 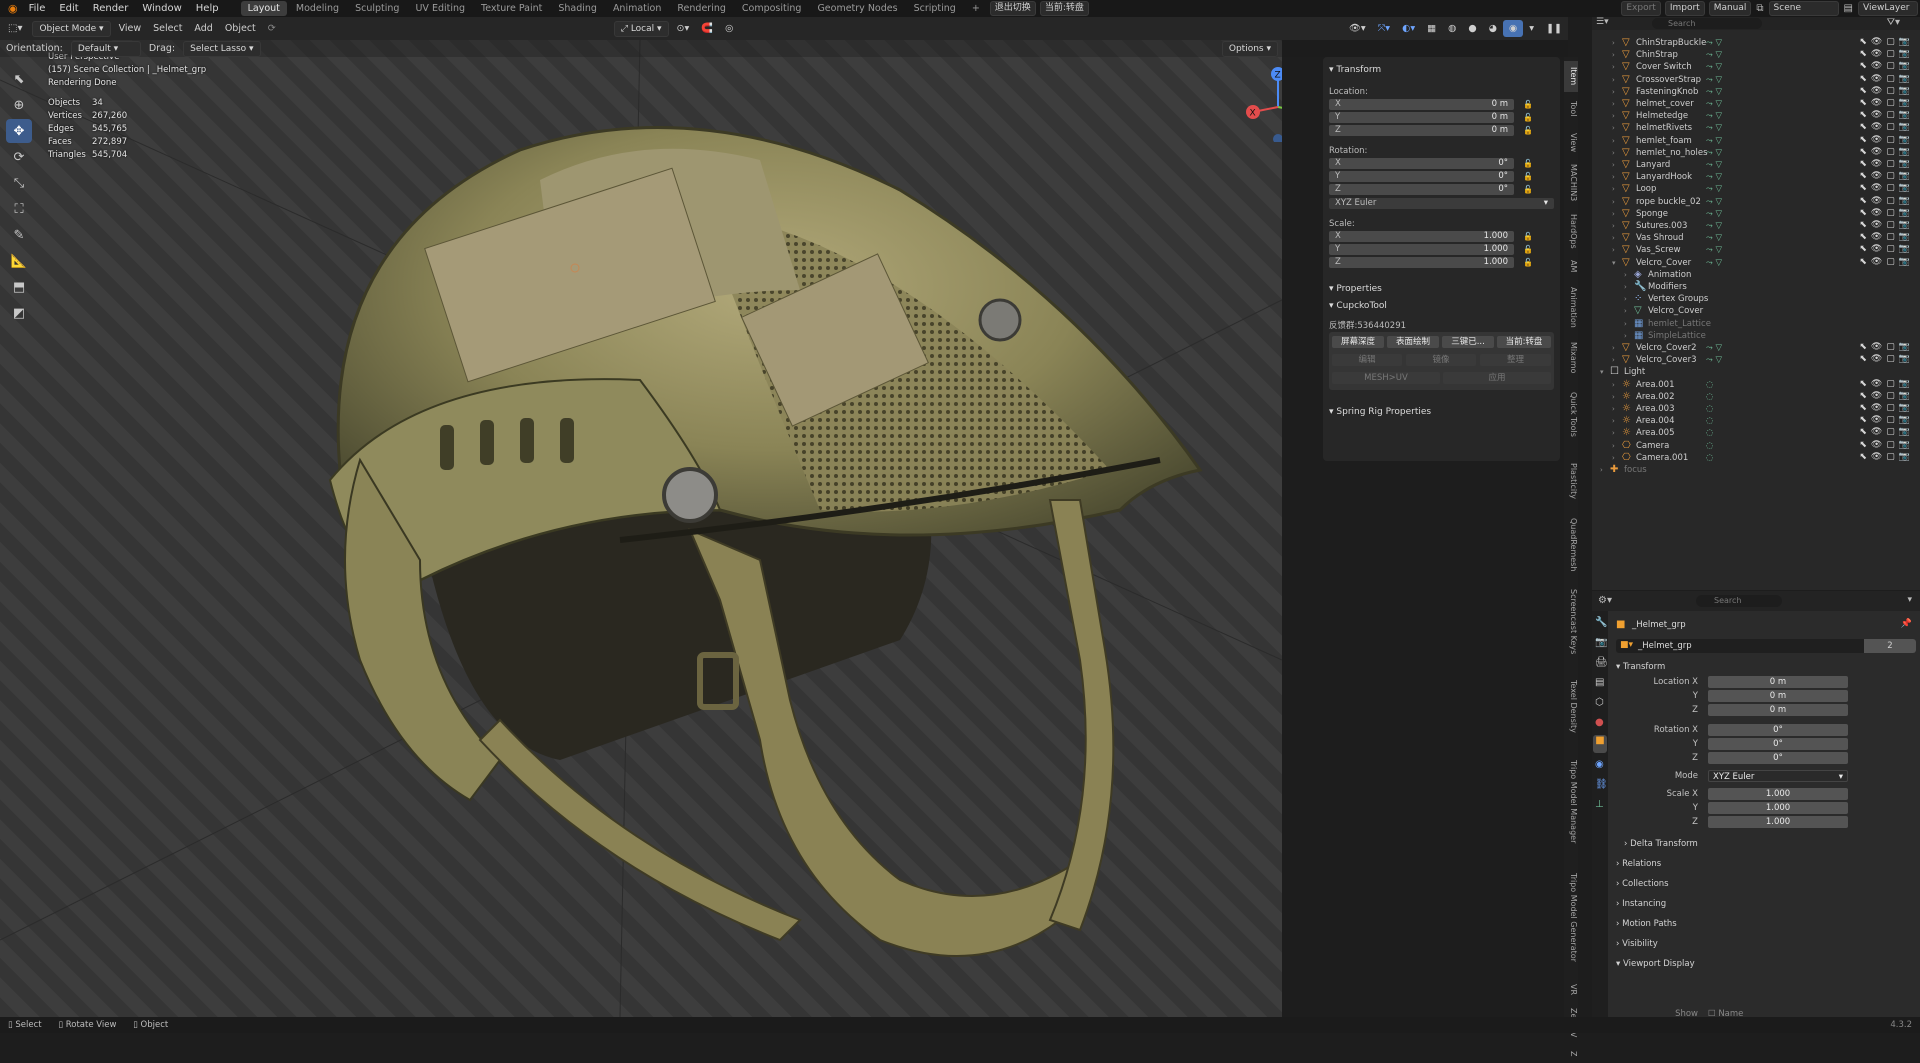 I want to click on prop-scale-z: 1.000, so click(x=1778, y=822).